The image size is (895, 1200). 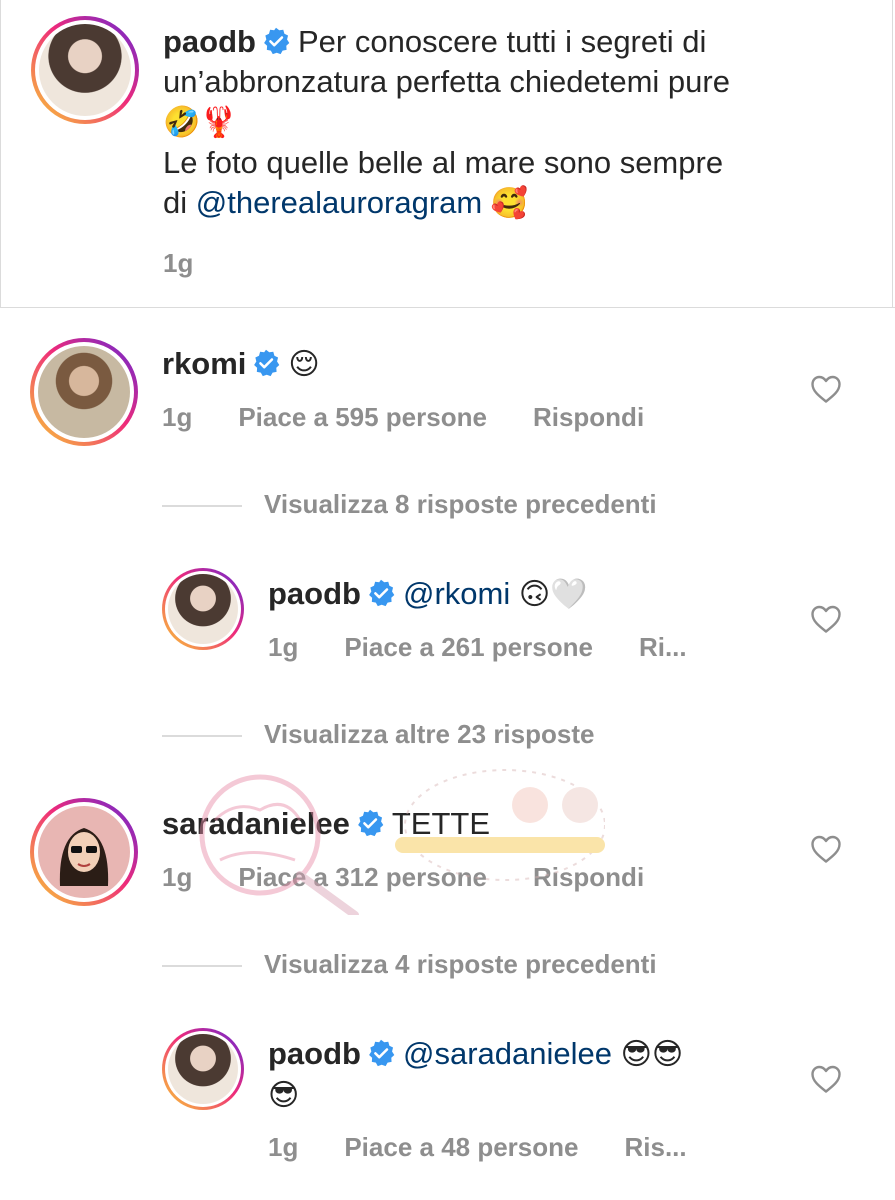 What do you see at coordinates (179, 202) in the screenshot?
I see `caption-line5-prefix: di` at bounding box center [179, 202].